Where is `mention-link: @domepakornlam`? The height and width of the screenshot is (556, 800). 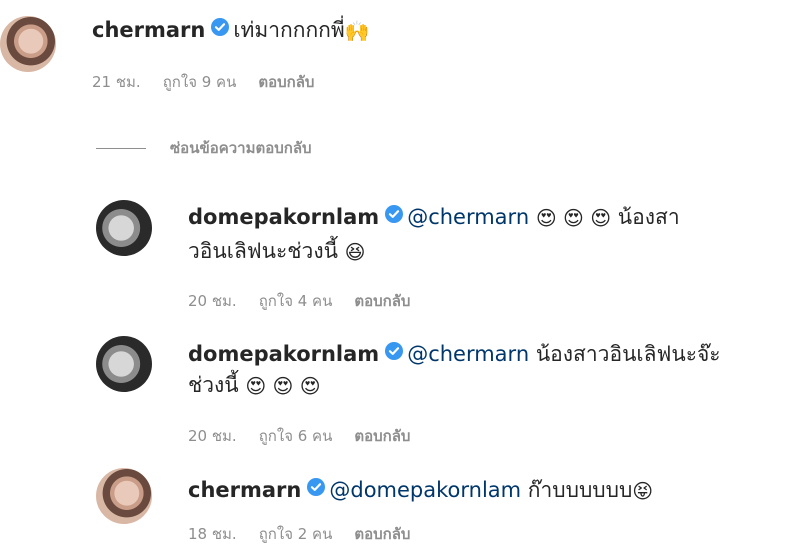 mention-link: @domepakornlam is located at coordinates (425, 490).